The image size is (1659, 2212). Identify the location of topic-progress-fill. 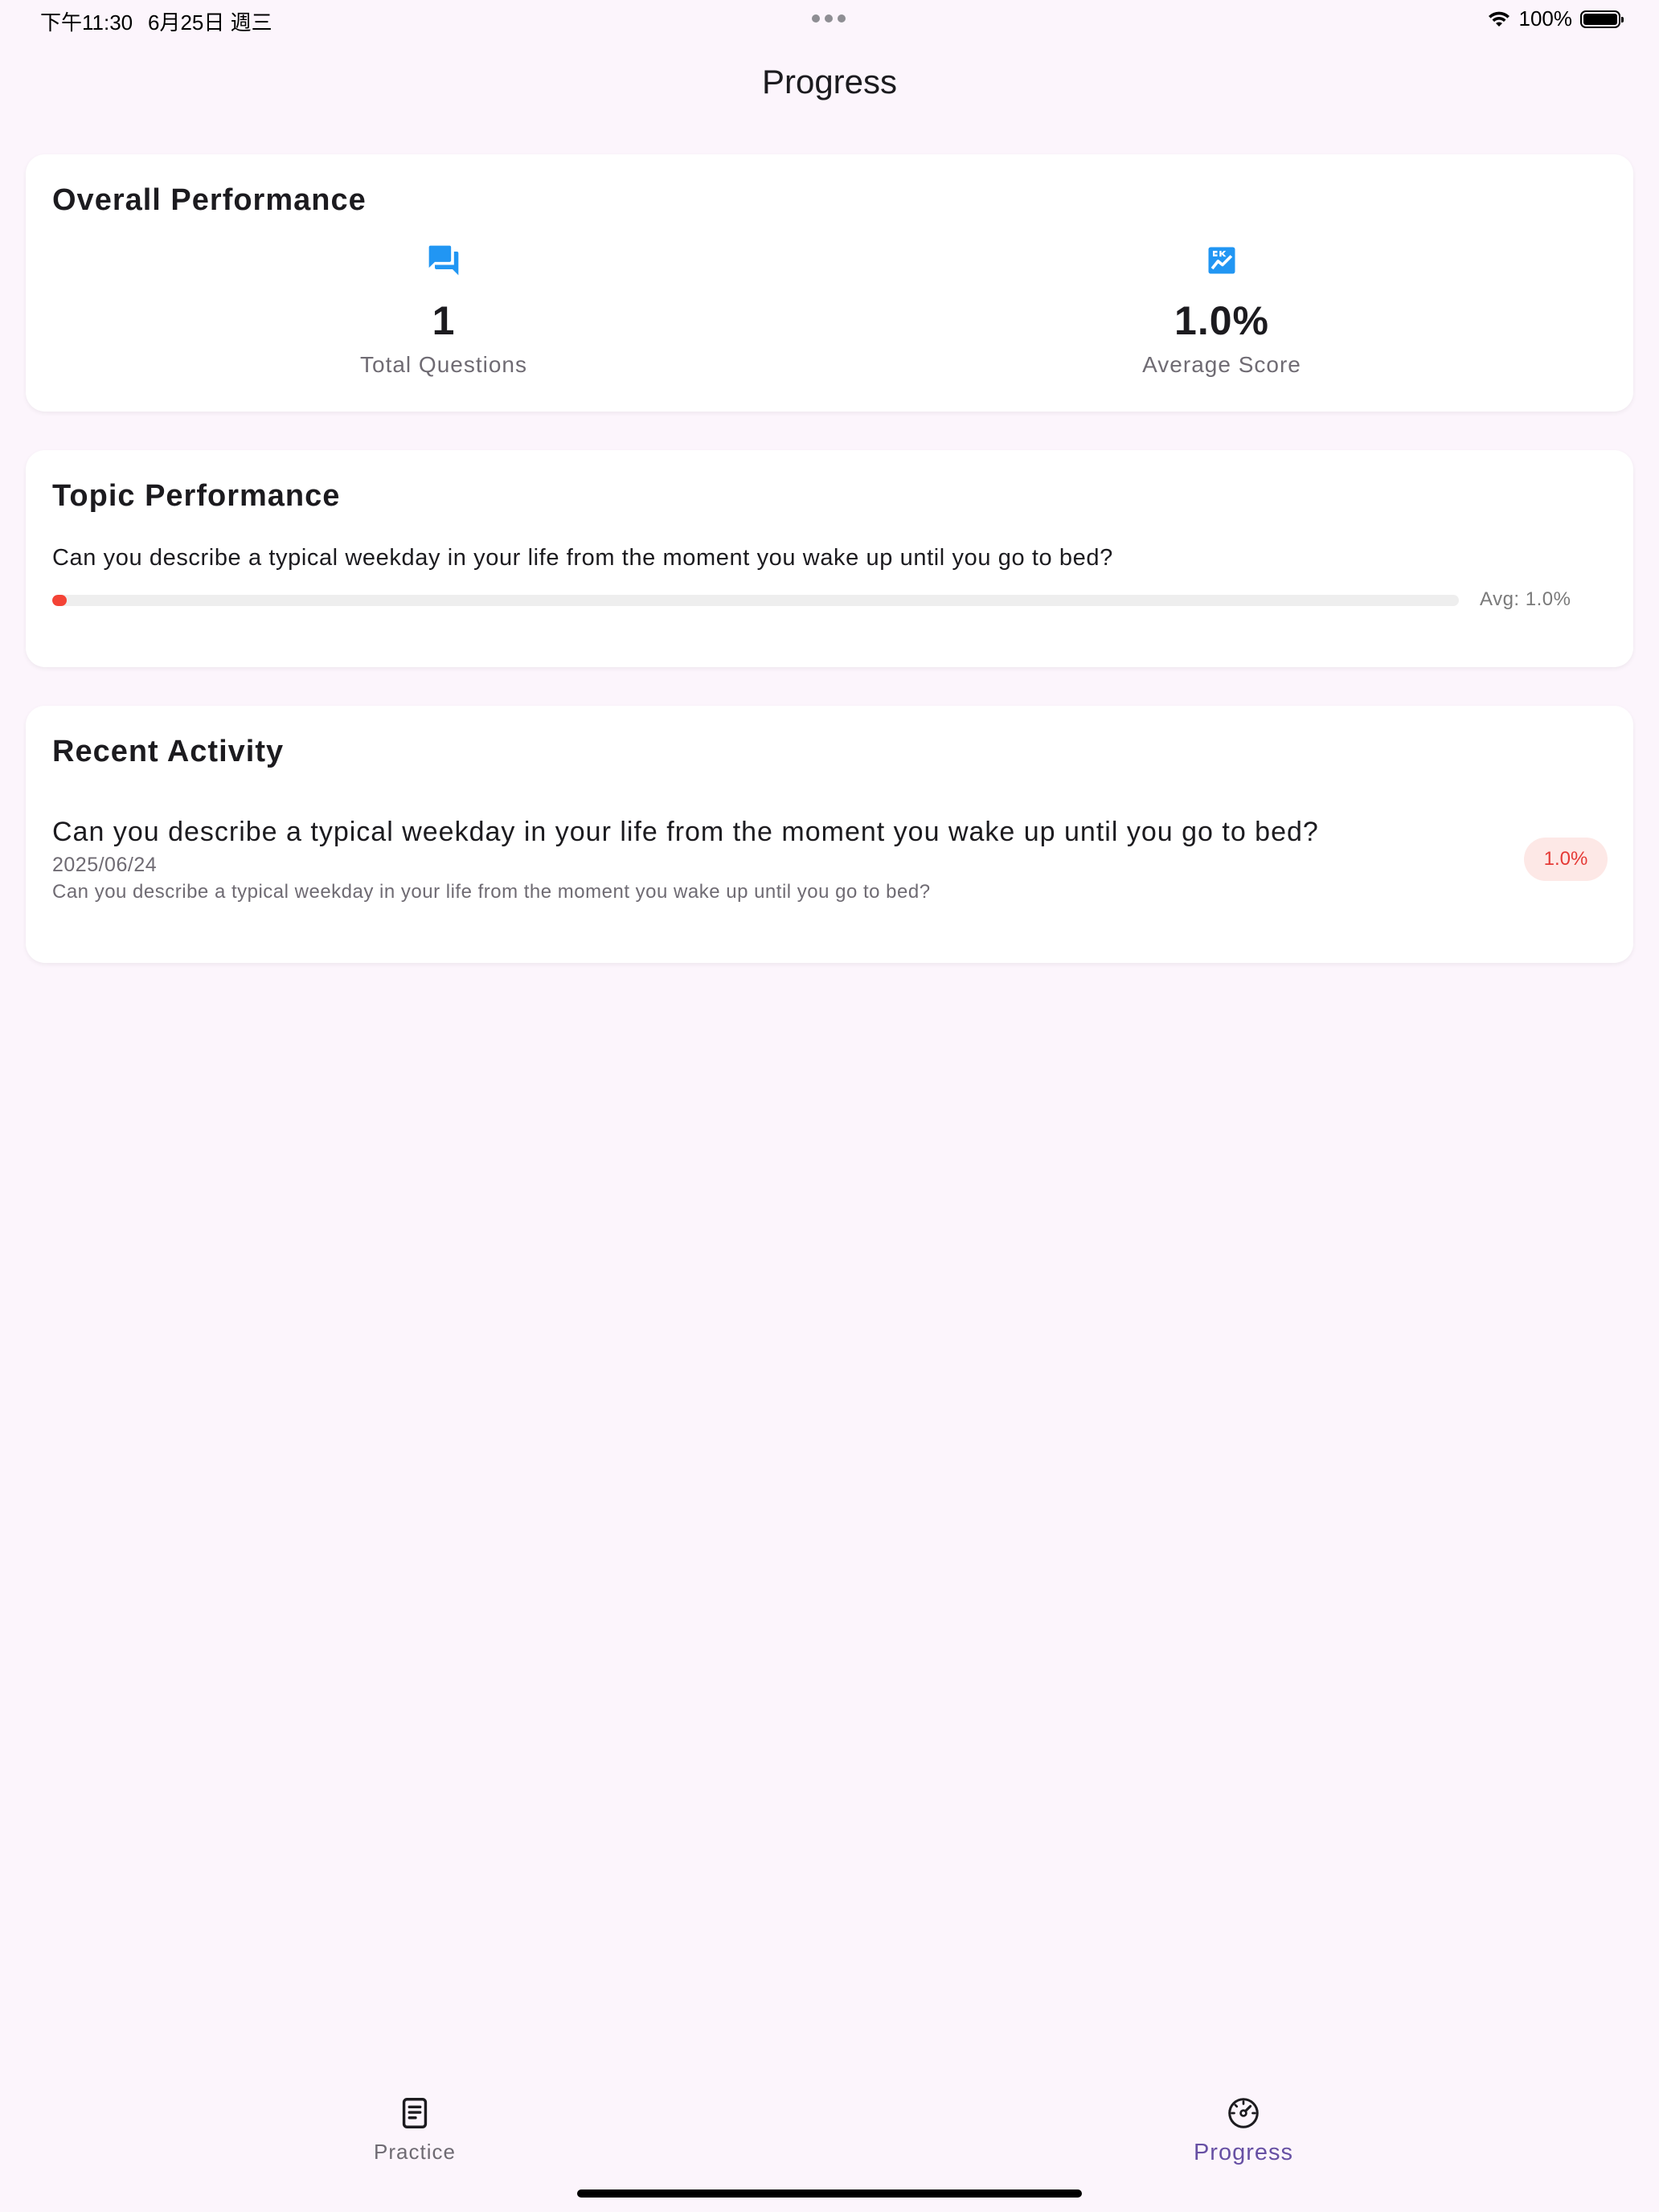
(59, 600).